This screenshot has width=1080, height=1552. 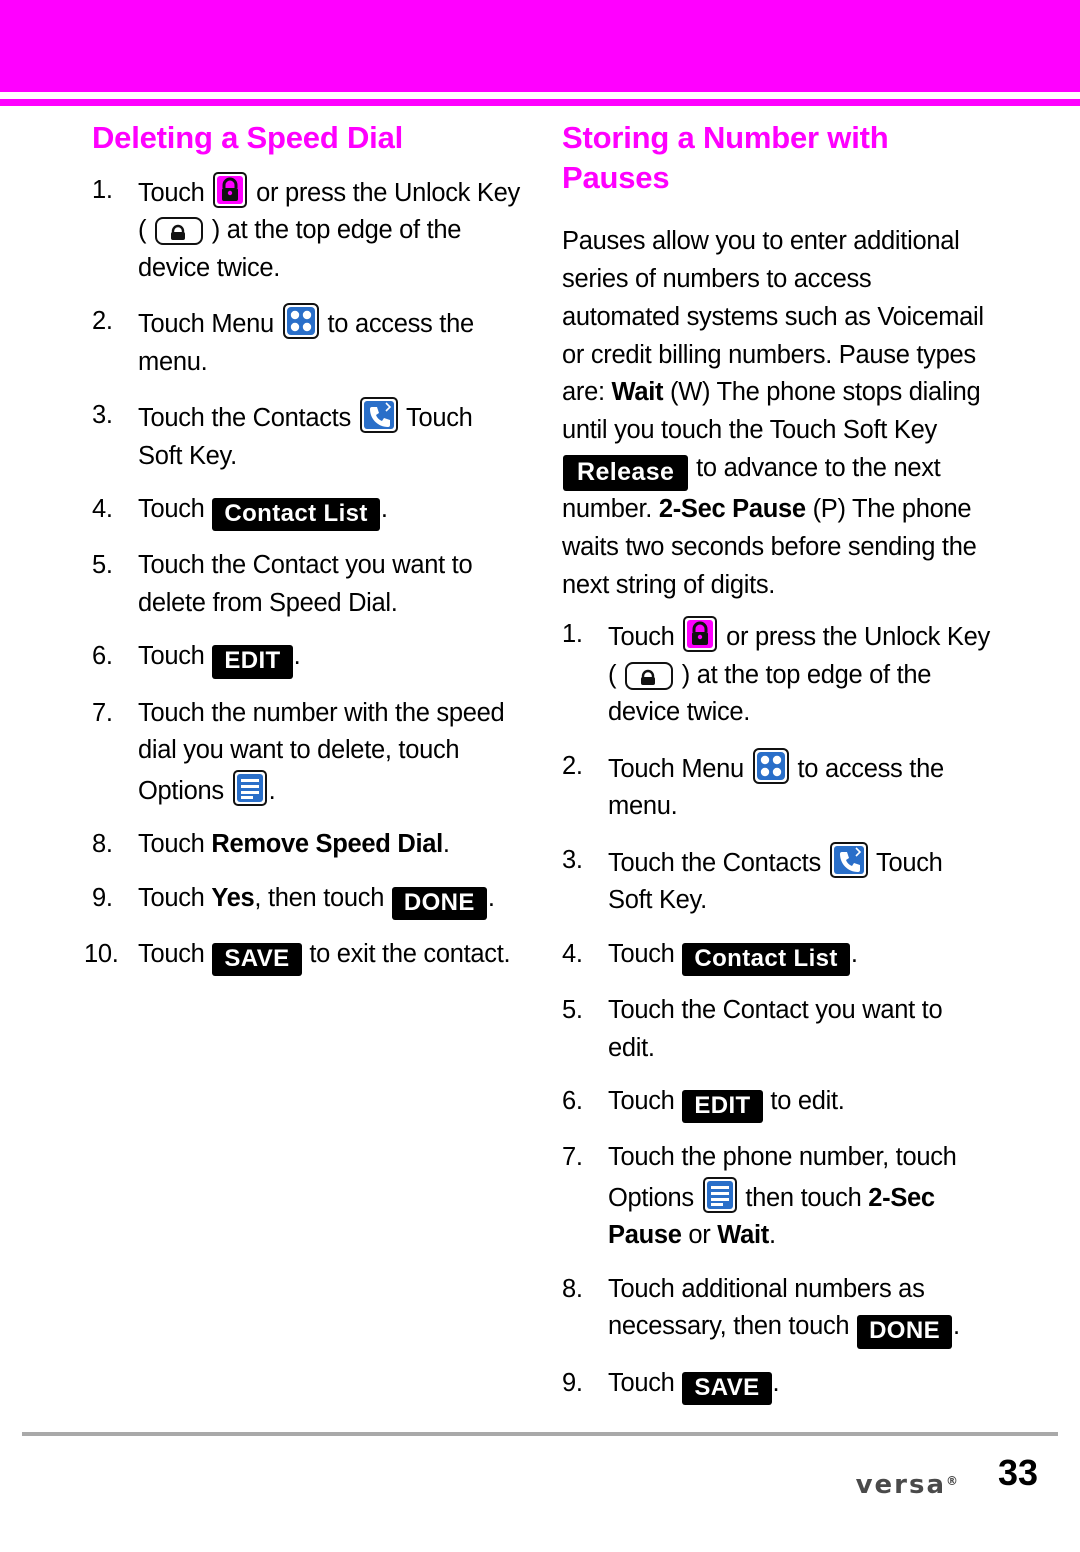 I want to click on brand-logo: versa®, so click(x=907, y=1485).